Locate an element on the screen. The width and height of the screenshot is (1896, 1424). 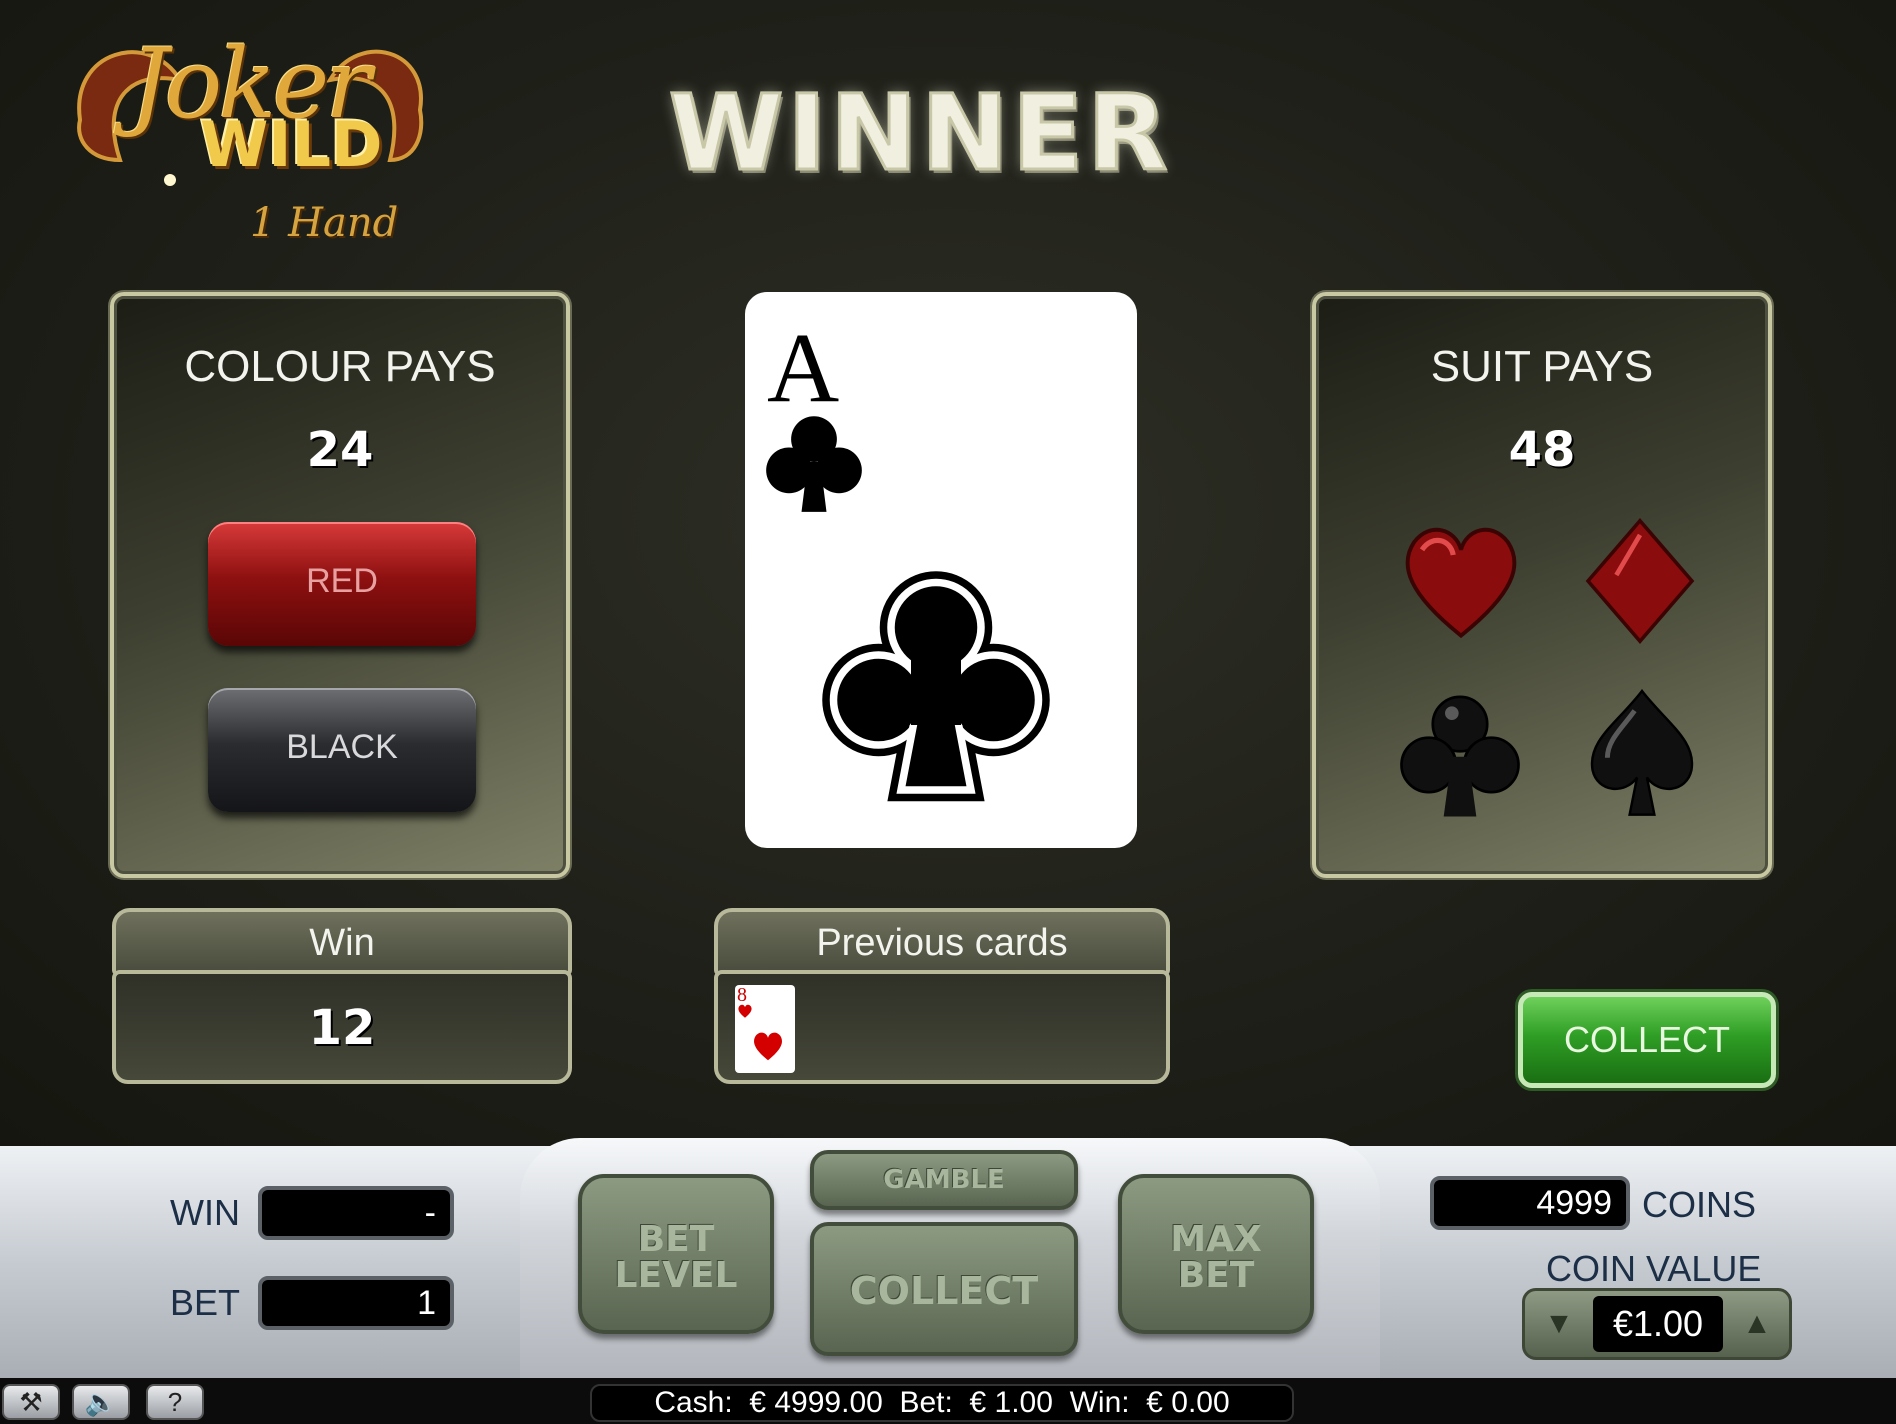
coin-value: €1.00 is located at coordinates (1658, 1324).